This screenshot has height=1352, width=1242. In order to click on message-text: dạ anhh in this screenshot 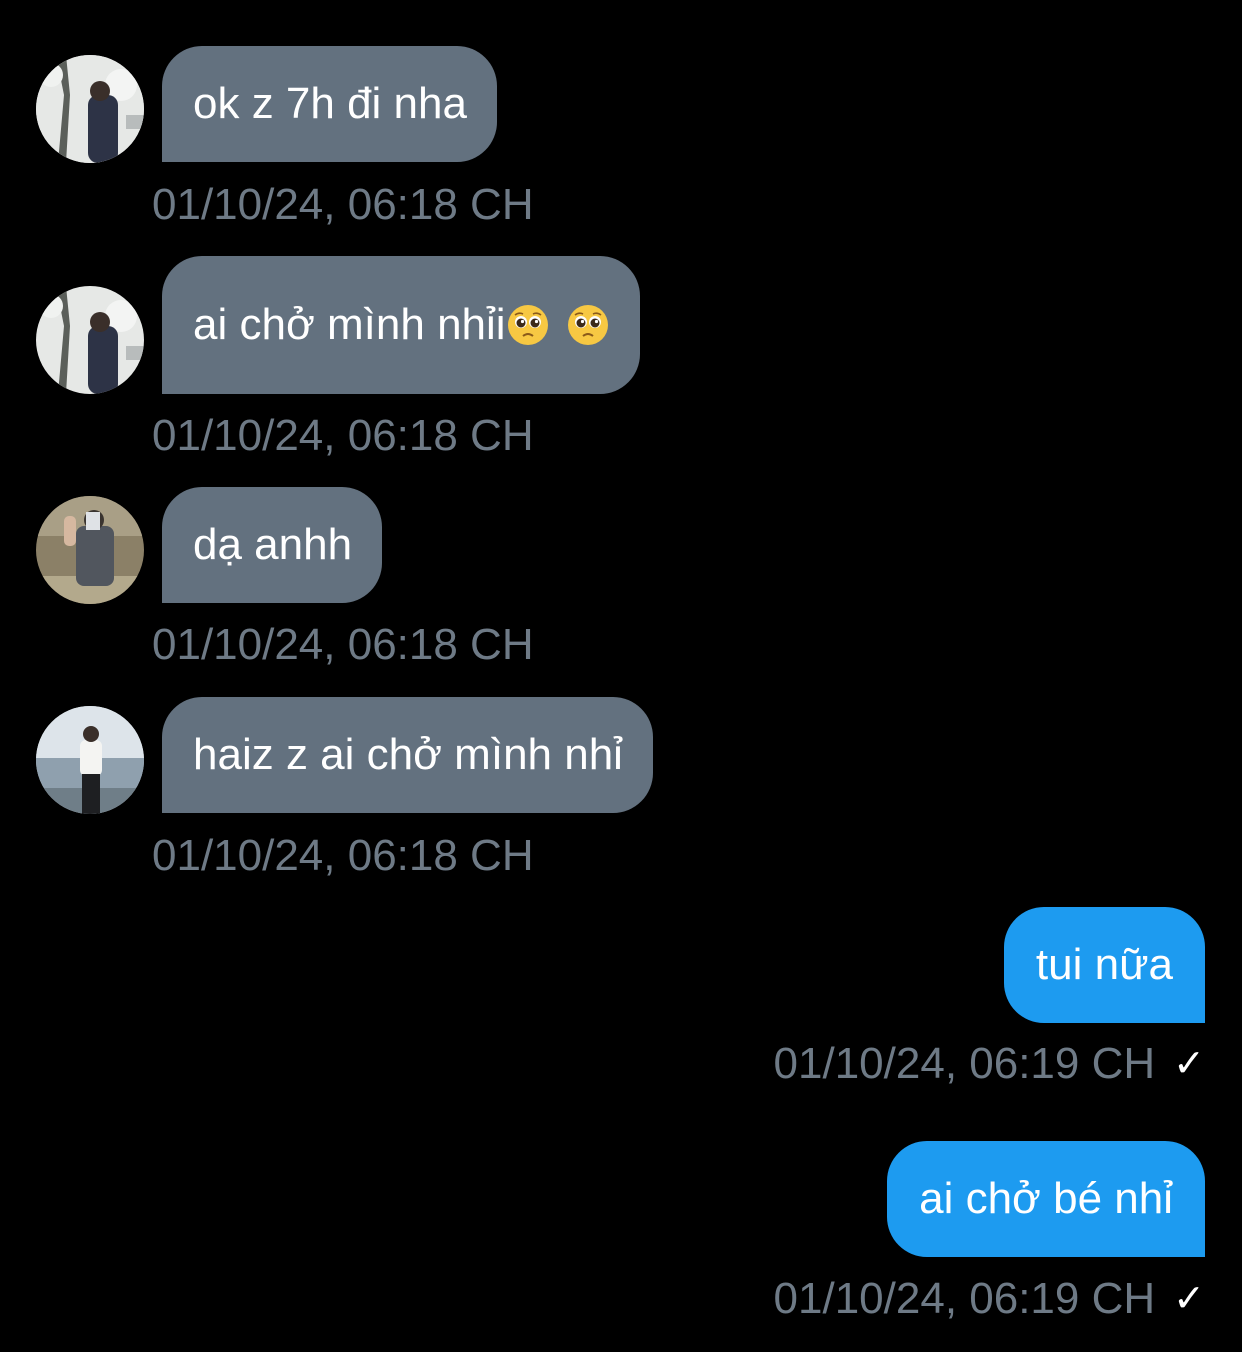, I will do `click(273, 544)`.